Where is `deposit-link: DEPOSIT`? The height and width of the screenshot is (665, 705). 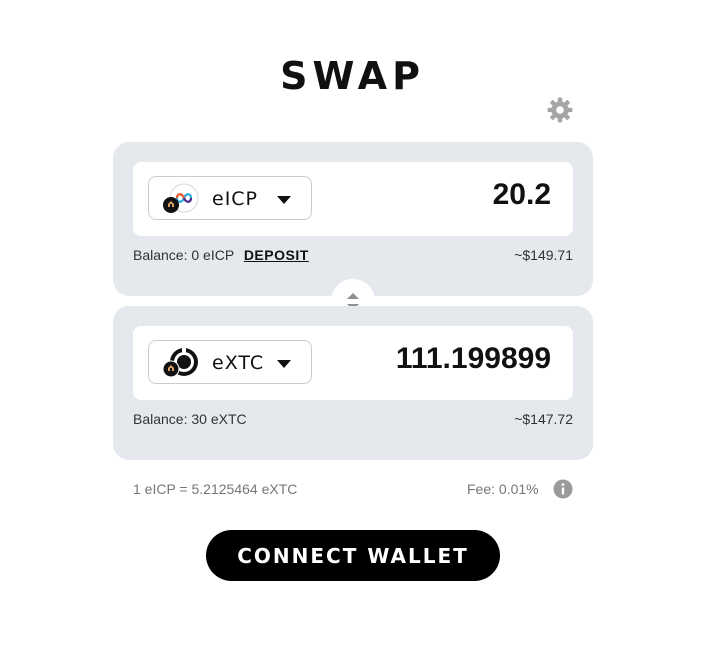
deposit-link: DEPOSIT is located at coordinates (276, 255).